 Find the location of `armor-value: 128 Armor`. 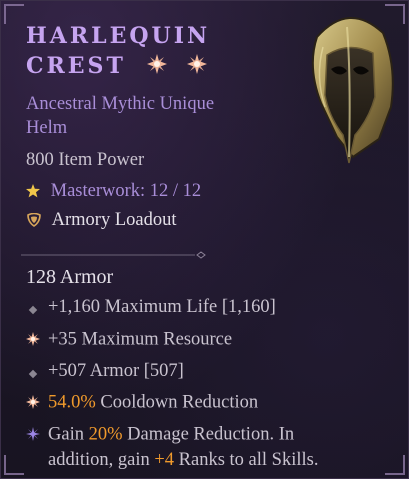

armor-value: 128 Armor is located at coordinates (70, 277).